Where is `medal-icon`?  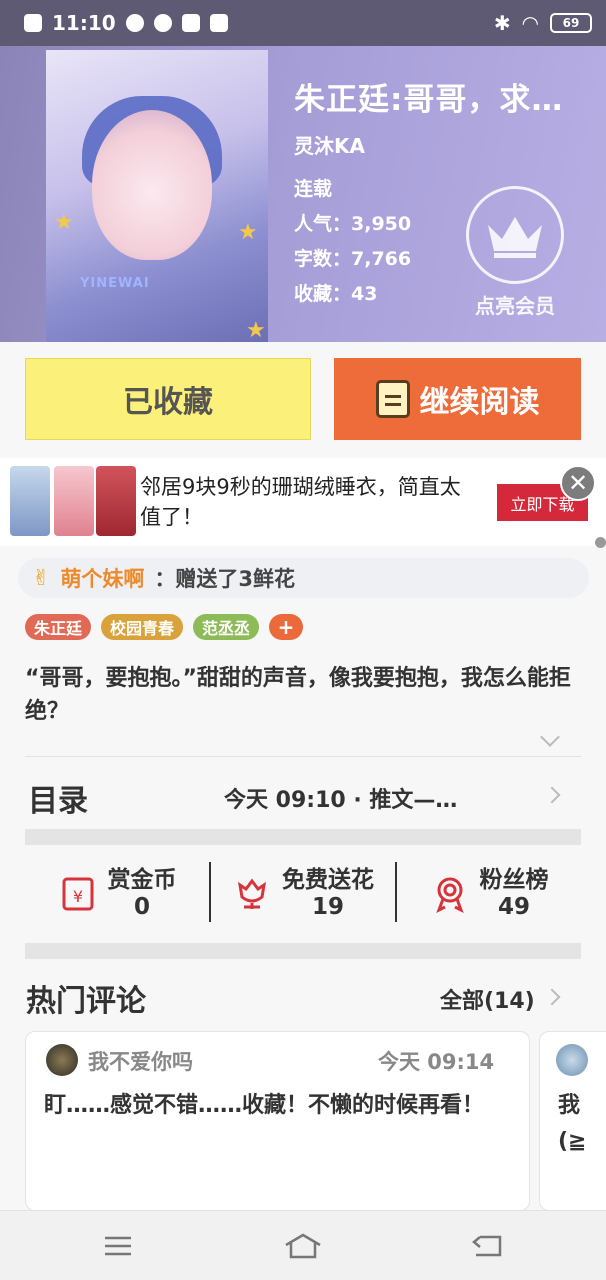 medal-icon is located at coordinates (450, 894).